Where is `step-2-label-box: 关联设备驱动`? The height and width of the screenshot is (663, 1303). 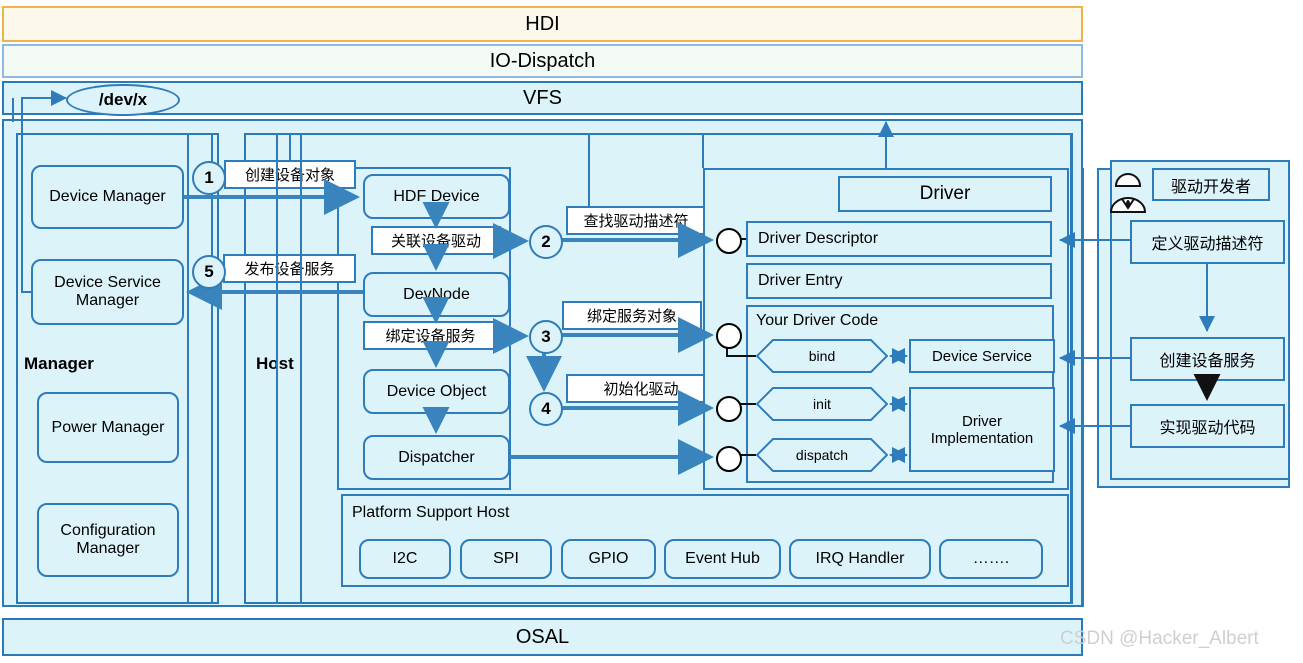 step-2-label-box: 关联设备驱动 is located at coordinates (436, 240).